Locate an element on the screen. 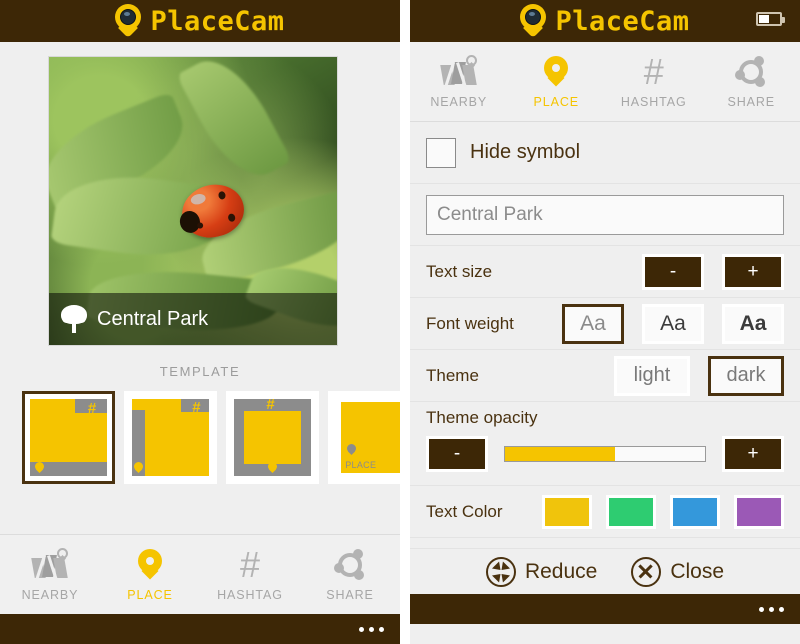 The image size is (800, 644). hide-symbol-checkbox is located at coordinates (441, 152).